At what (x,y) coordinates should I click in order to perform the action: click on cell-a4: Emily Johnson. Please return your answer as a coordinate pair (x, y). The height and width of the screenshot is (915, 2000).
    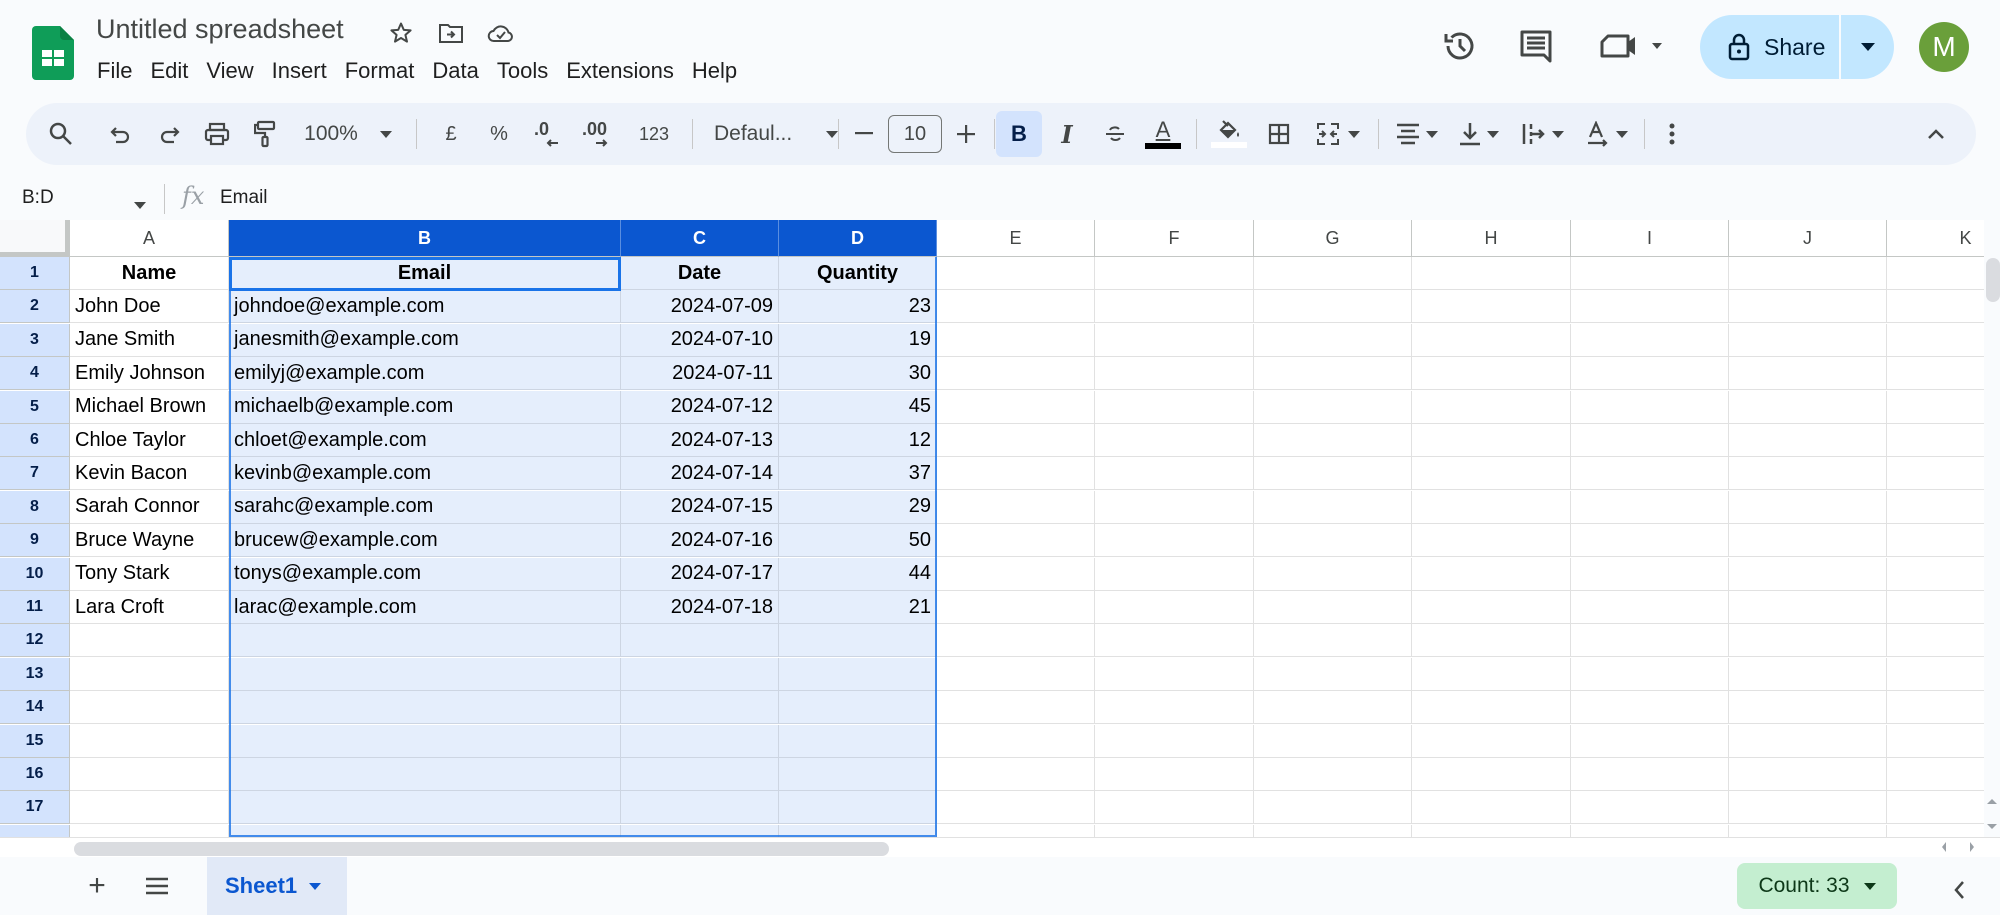
    Looking at the image, I should click on (149, 374).